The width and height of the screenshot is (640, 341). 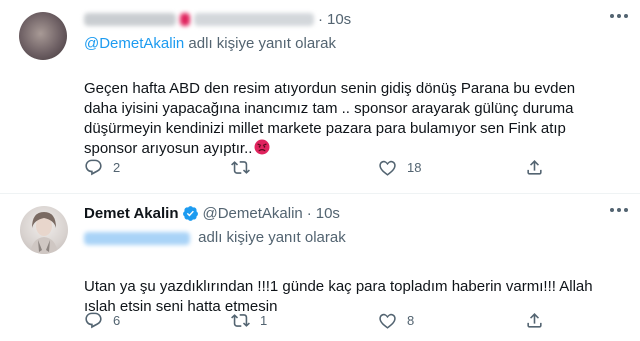 I want to click on angry-face-icon, so click(x=262, y=147).